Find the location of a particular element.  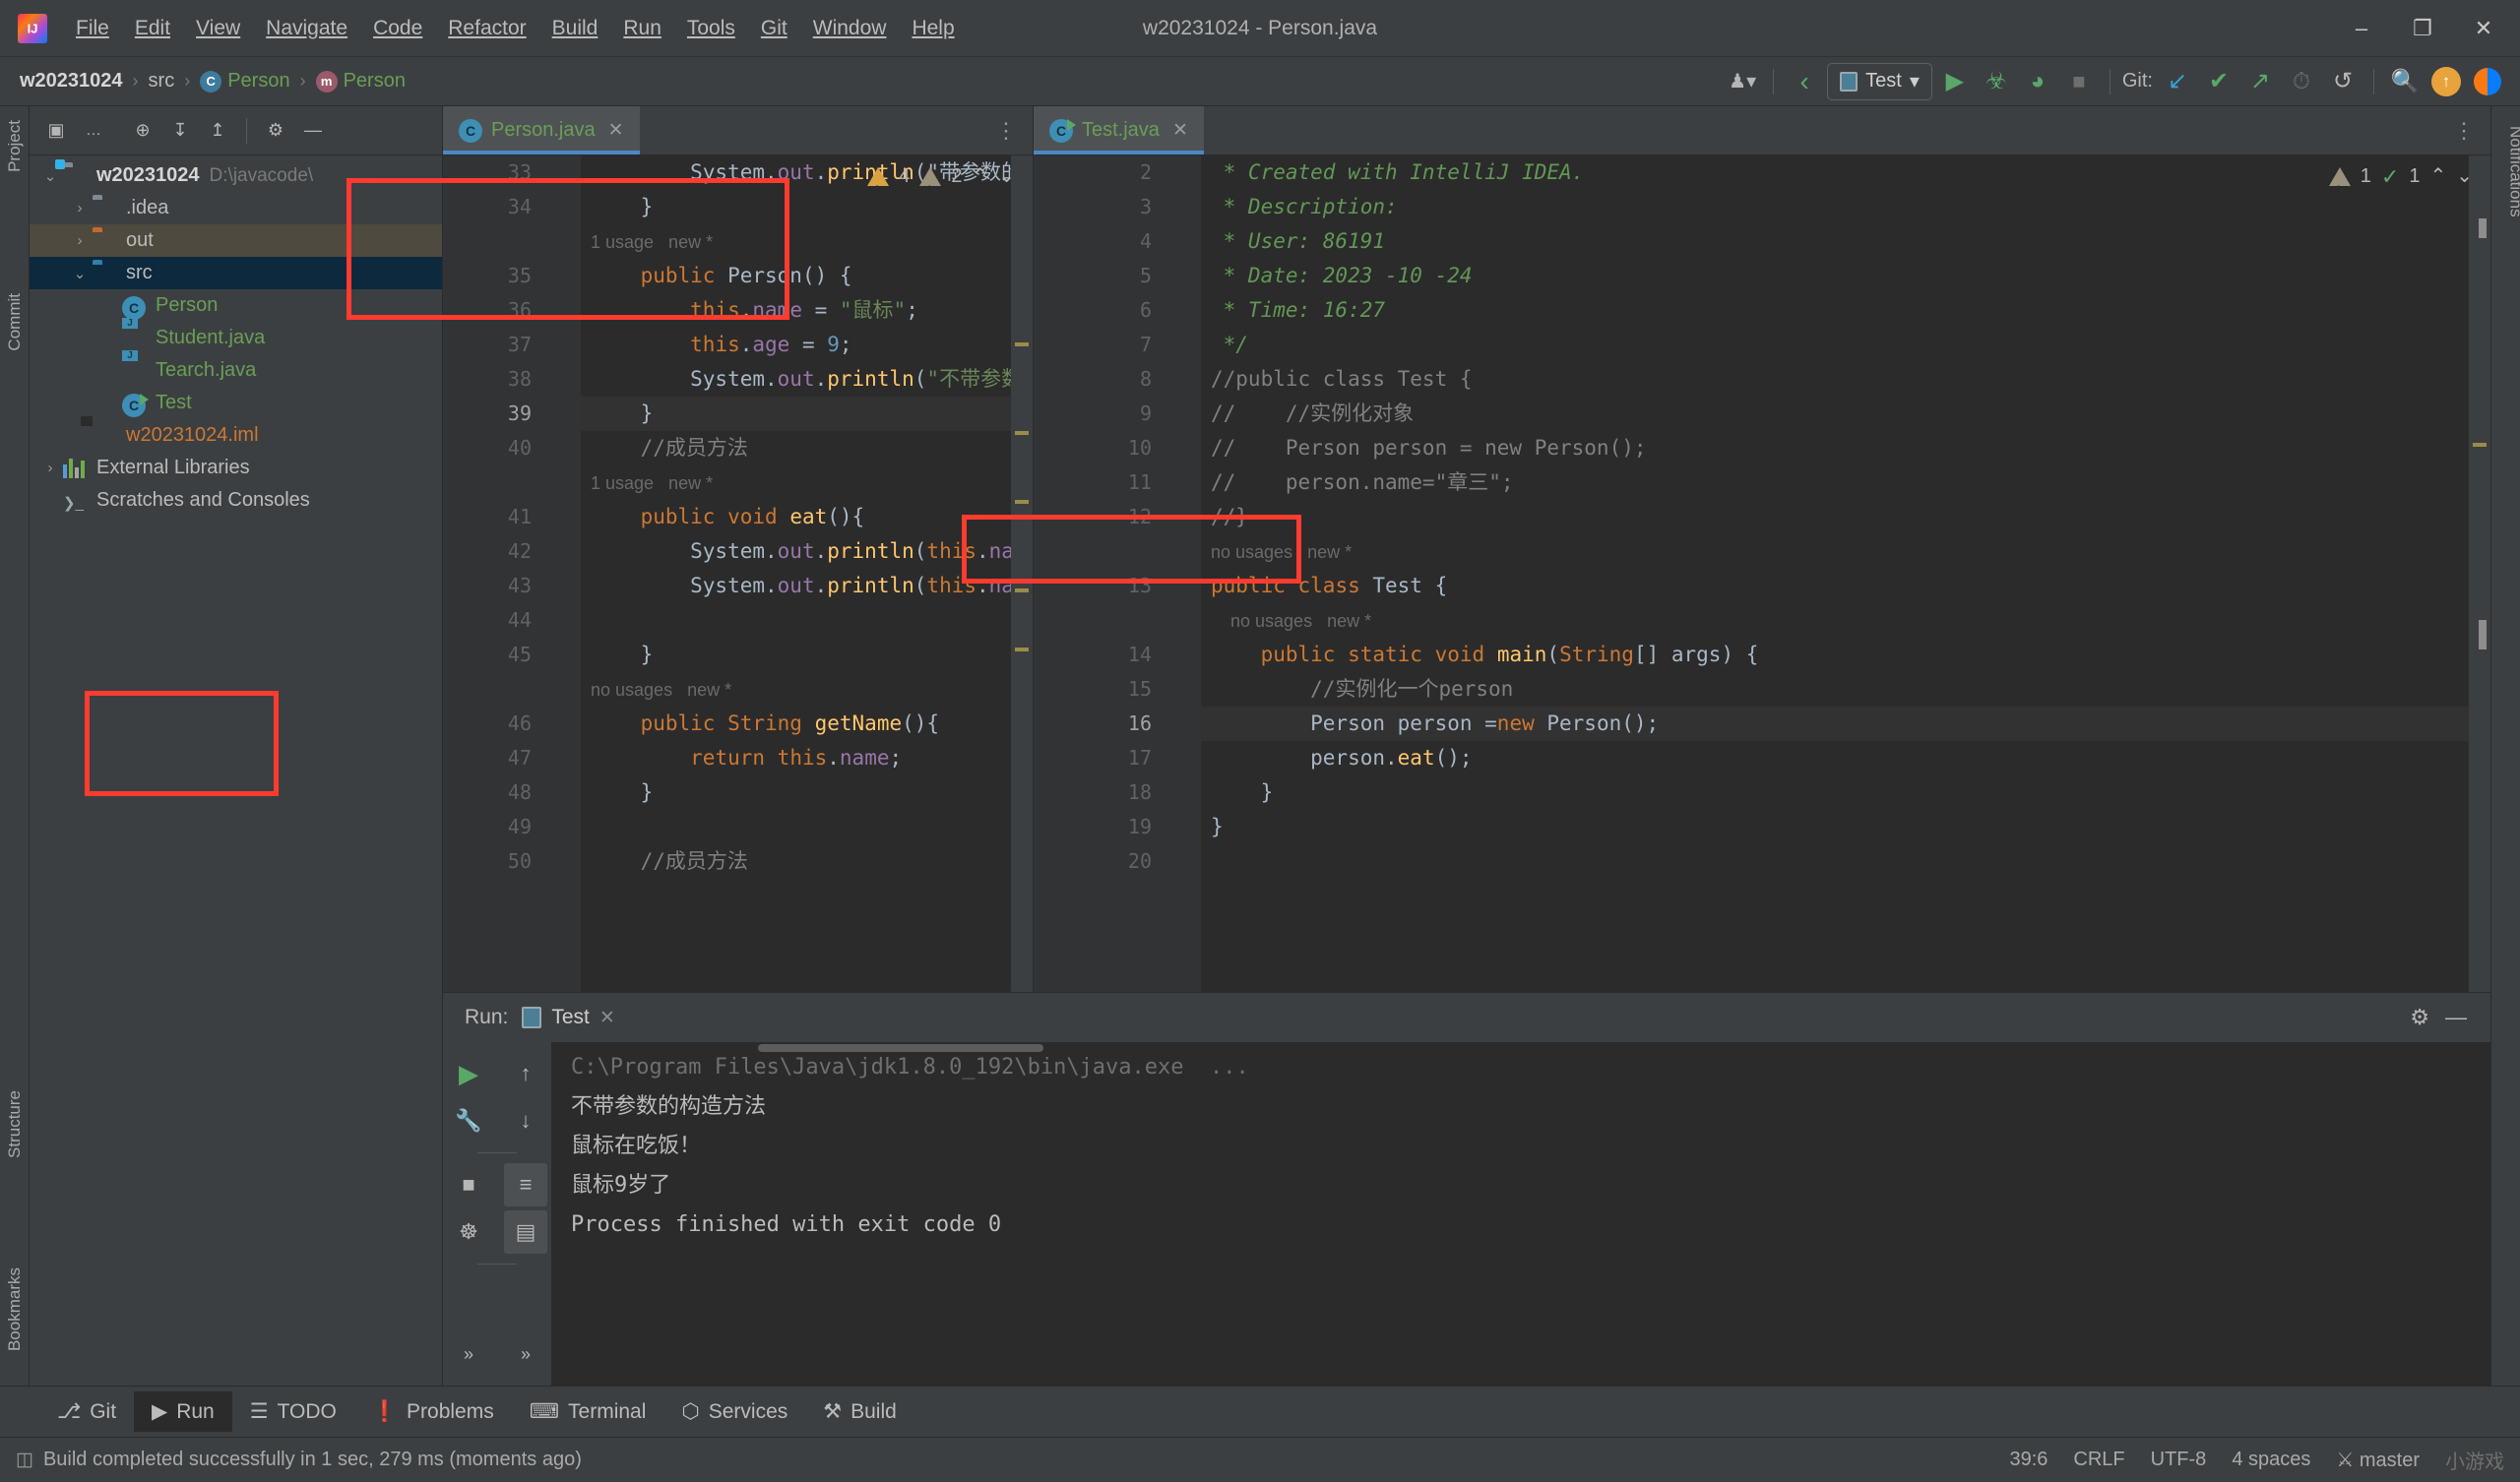

back-arrow-icon: ‹ is located at coordinates (1804, 81).